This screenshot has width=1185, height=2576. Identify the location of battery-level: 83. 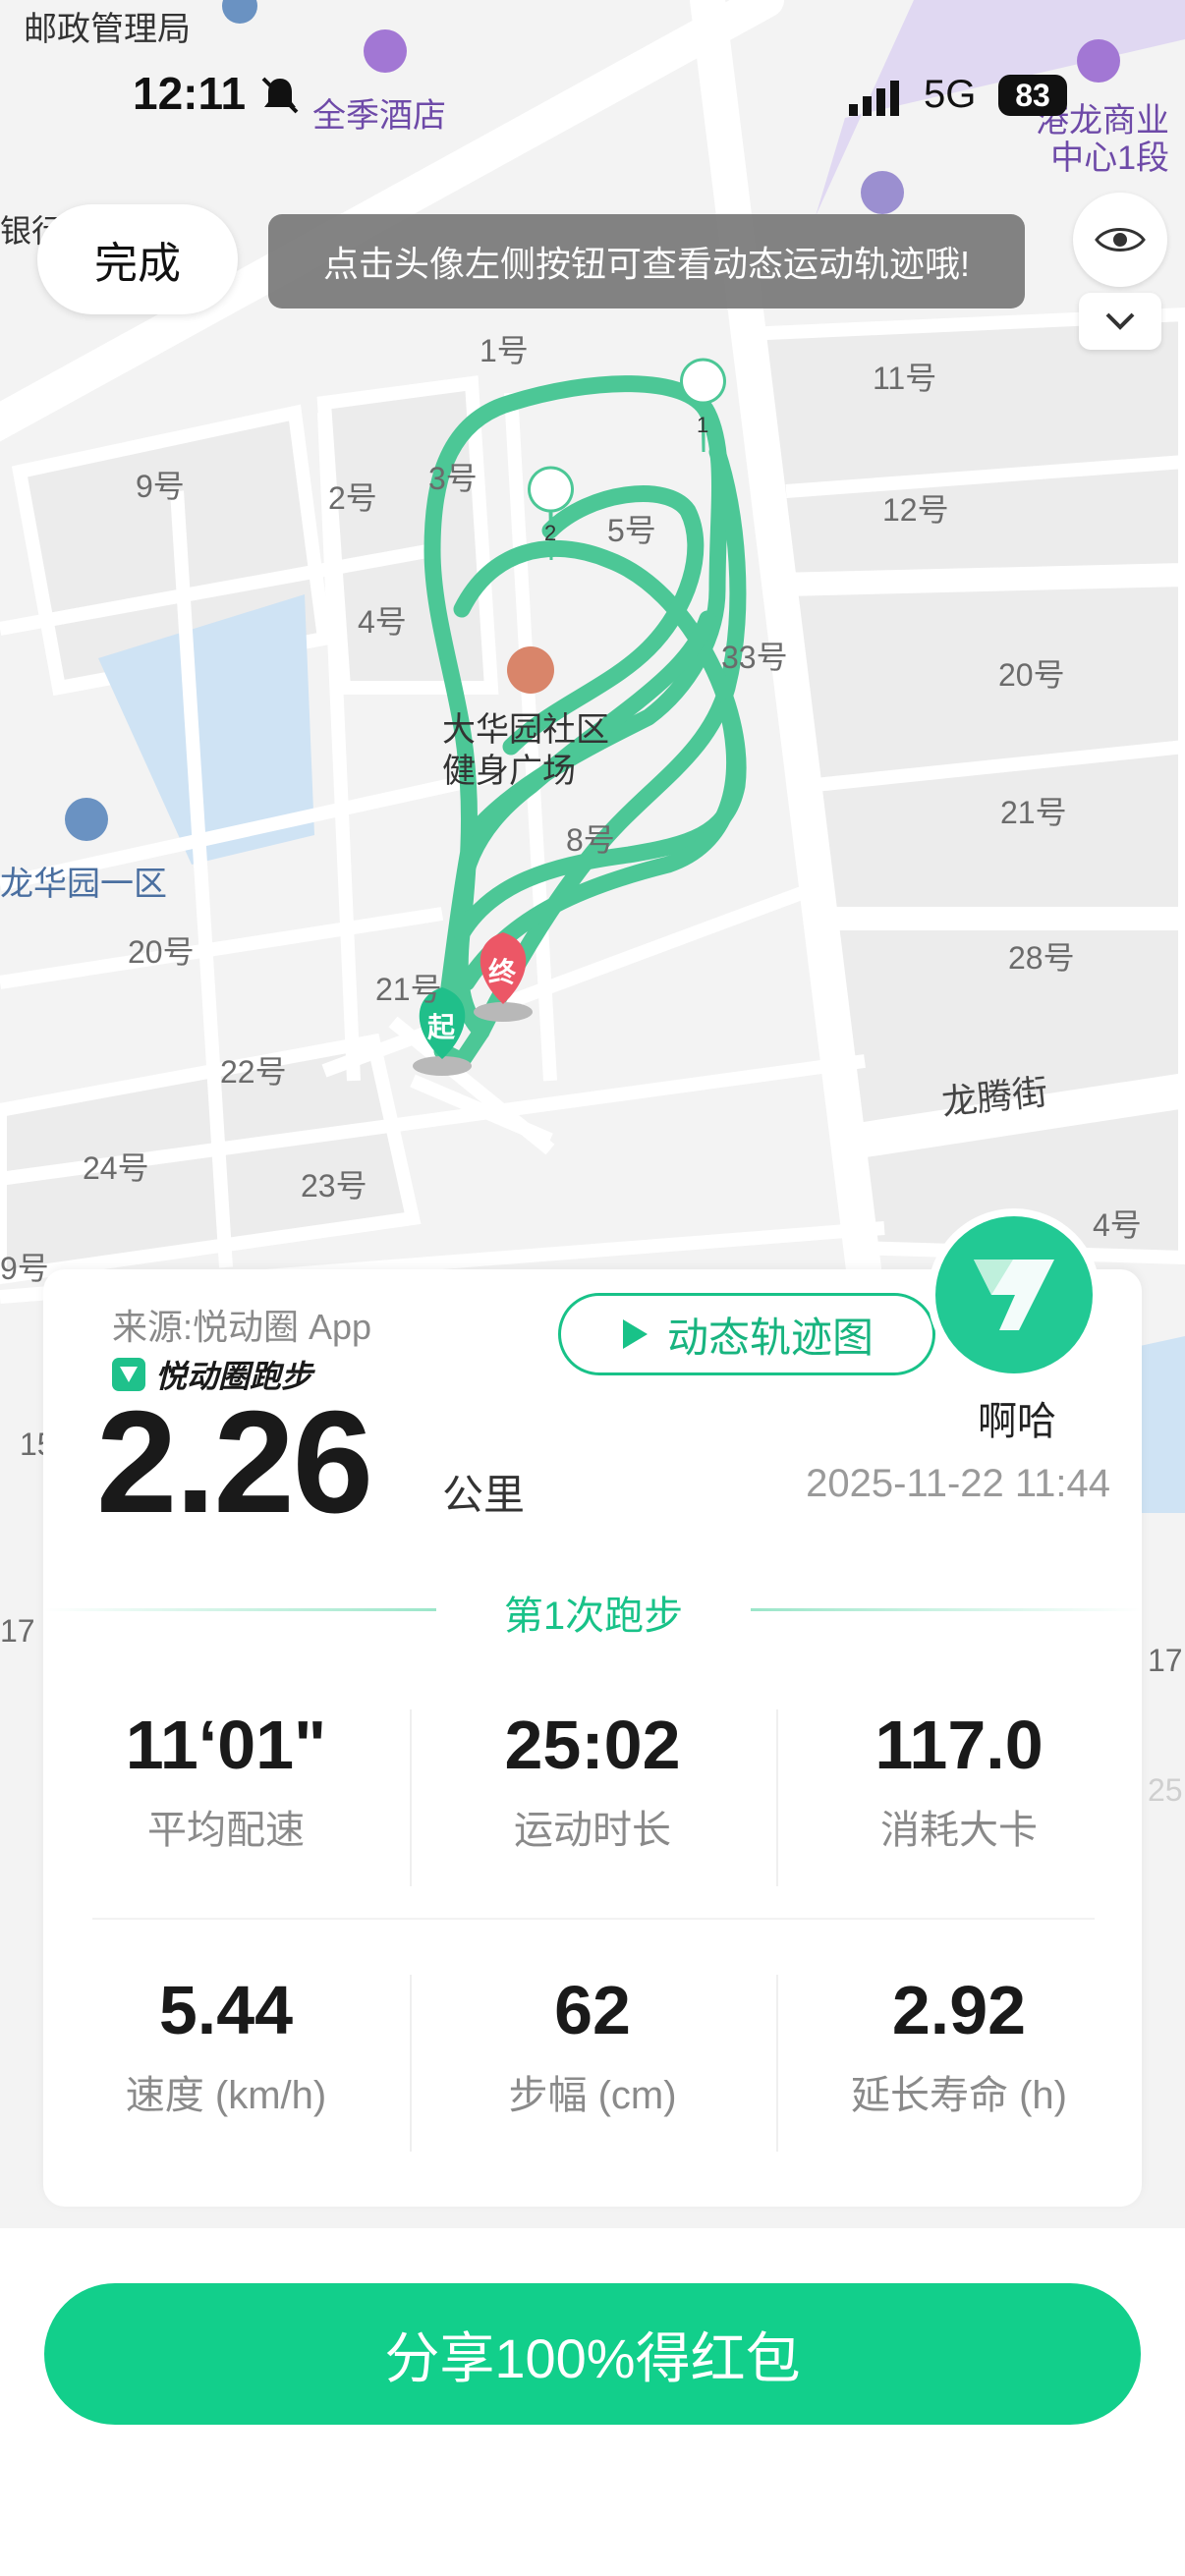
(1033, 95).